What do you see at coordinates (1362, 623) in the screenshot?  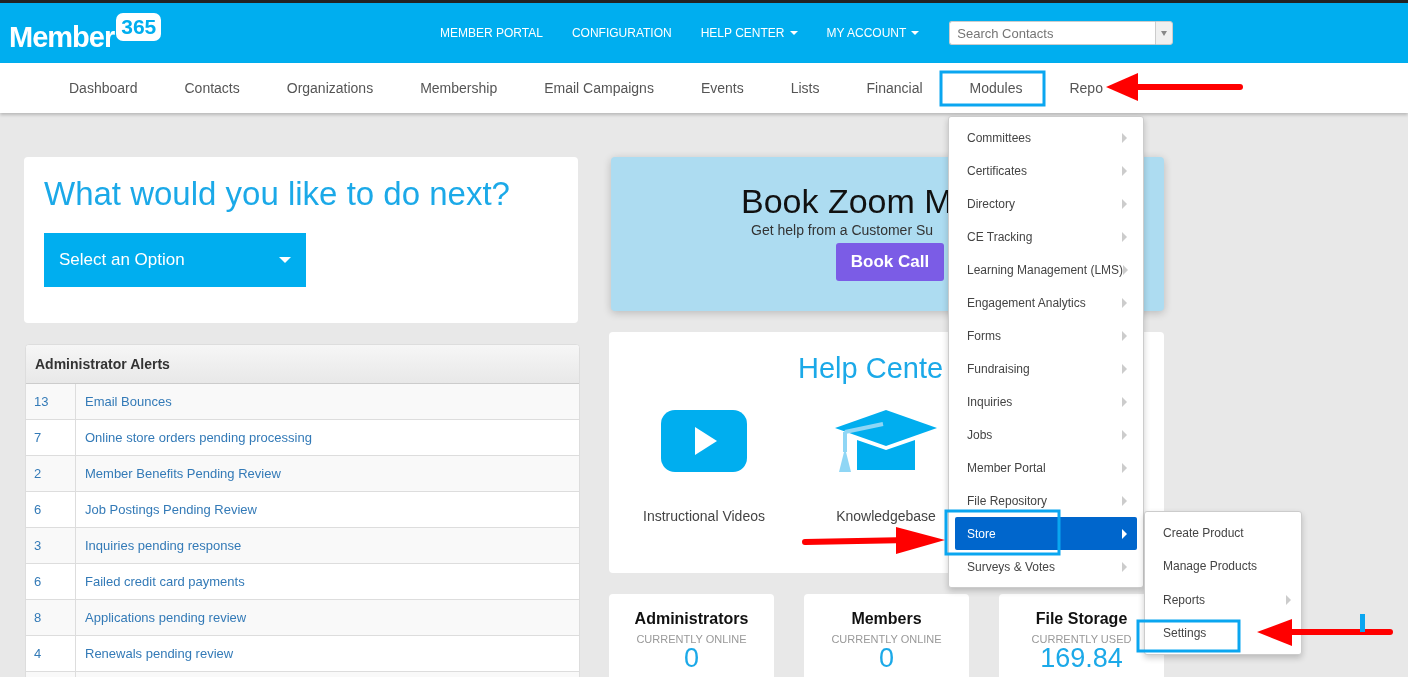 I see `cursor-mark` at bounding box center [1362, 623].